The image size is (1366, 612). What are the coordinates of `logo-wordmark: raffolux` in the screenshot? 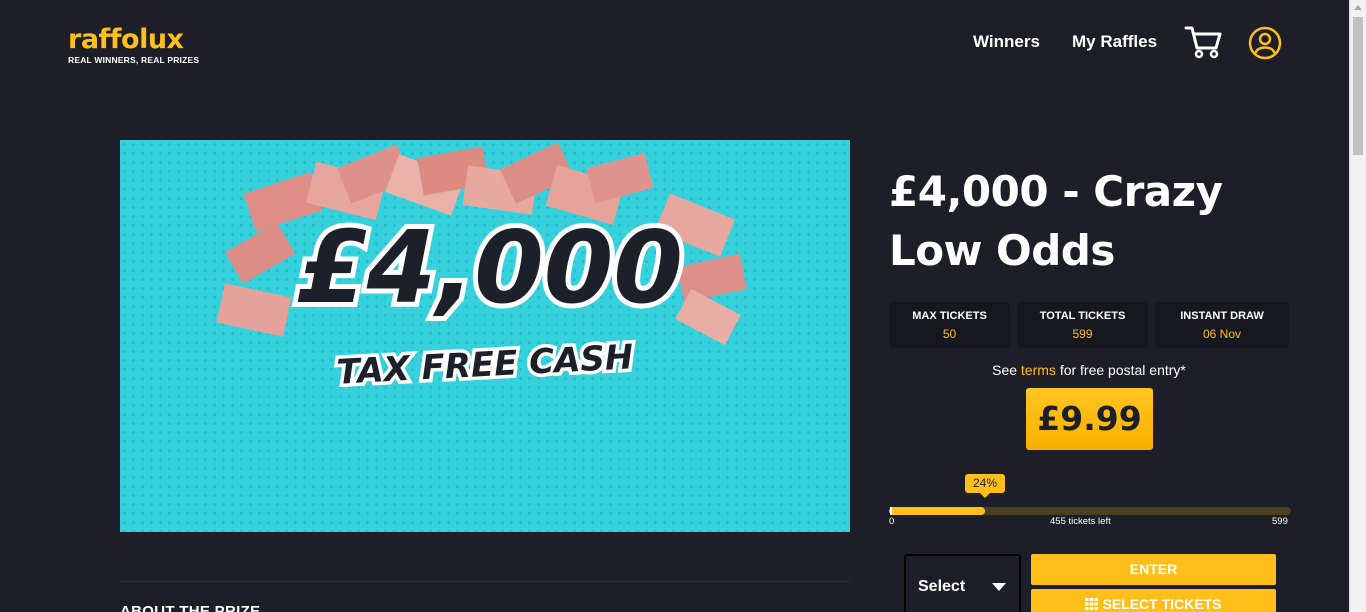 It's located at (126, 39).